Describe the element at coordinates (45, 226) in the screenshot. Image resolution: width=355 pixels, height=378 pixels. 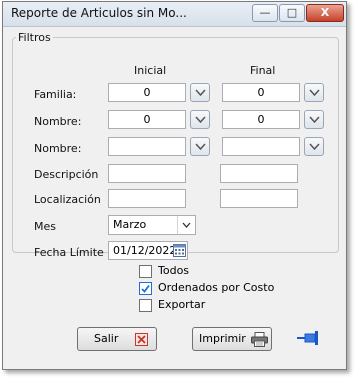
I see `mes-label: Mes` at that location.